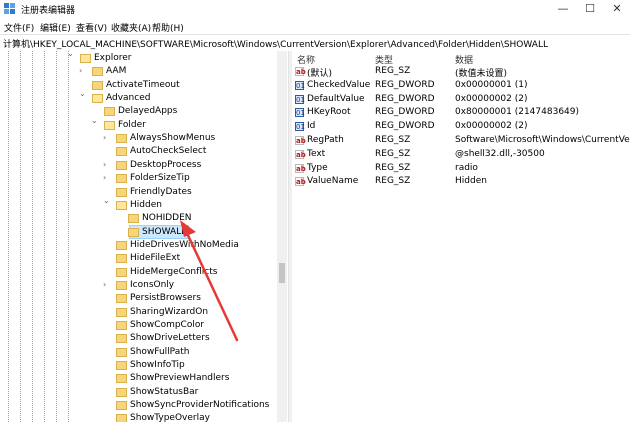 This screenshot has width=630, height=422. Describe the element at coordinates (138, 245) in the screenshot. I see `tree-item-hidedriveswithnomedia: HideDrivesWithNoMedia` at that location.